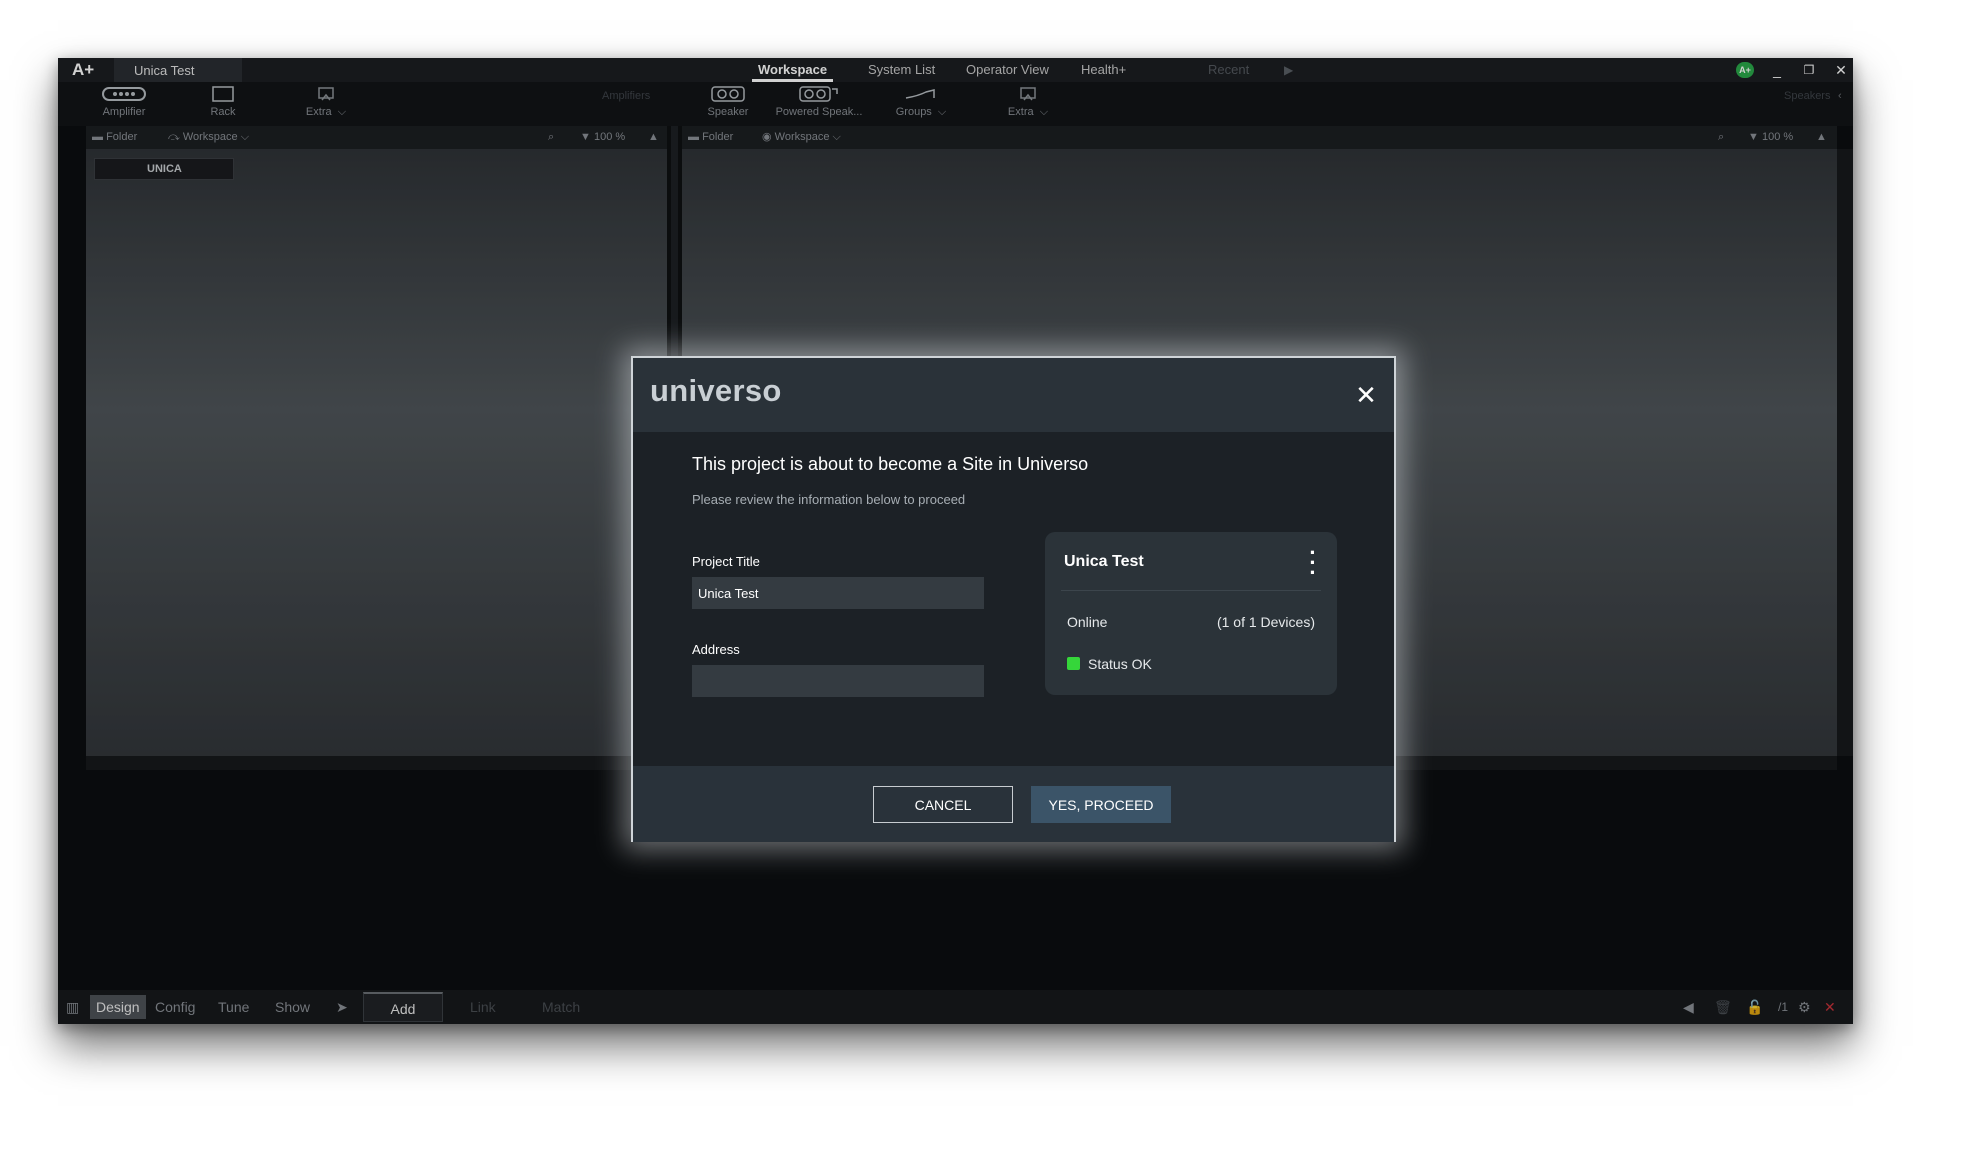 The height and width of the screenshot is (1159, 1987). I want to click on device-count: (1 of 1 Devices), so click(1265, 622).